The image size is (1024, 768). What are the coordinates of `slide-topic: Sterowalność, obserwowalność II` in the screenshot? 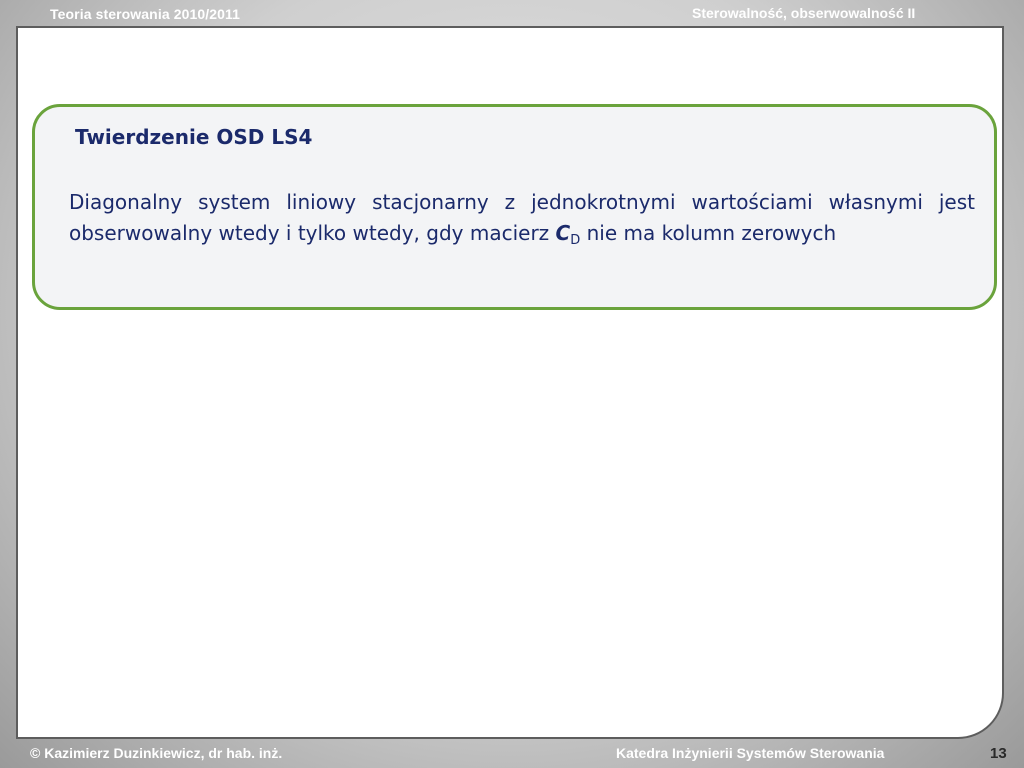 It's located at (804, 13).